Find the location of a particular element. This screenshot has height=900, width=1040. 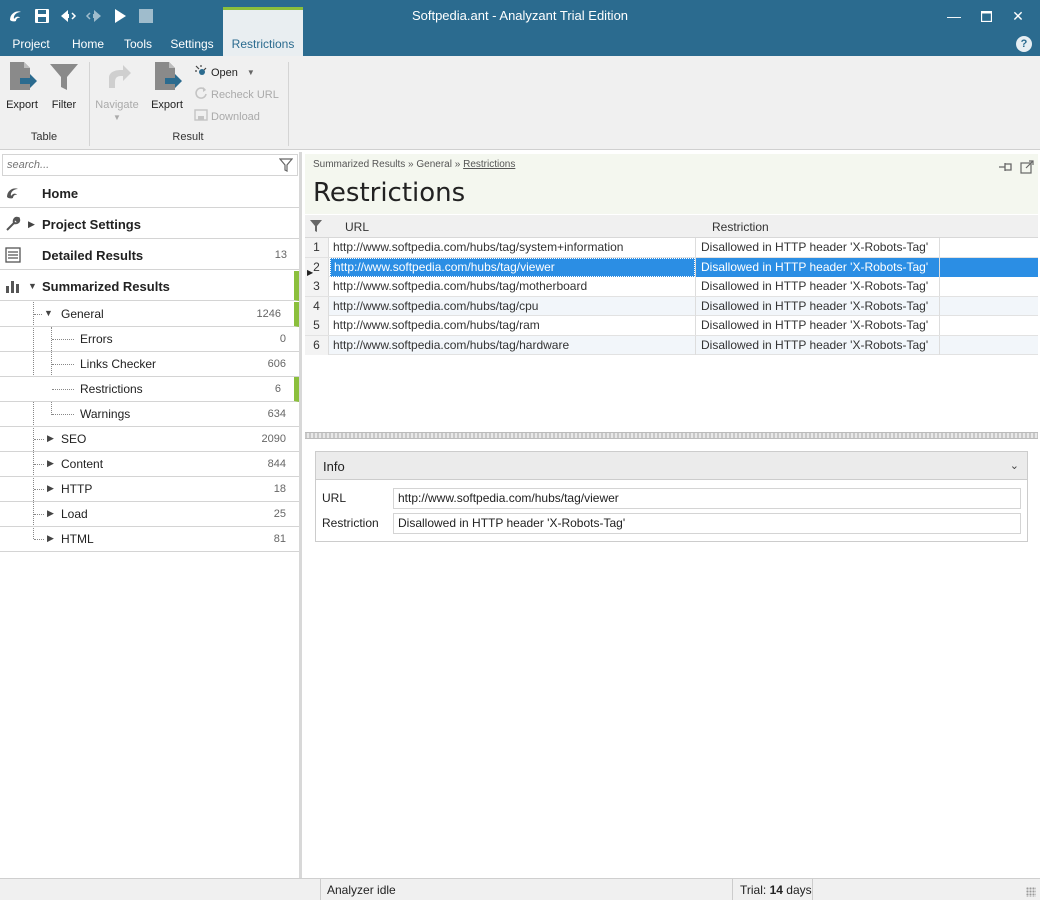

refresh-icon is located at coordinates (201, 94).